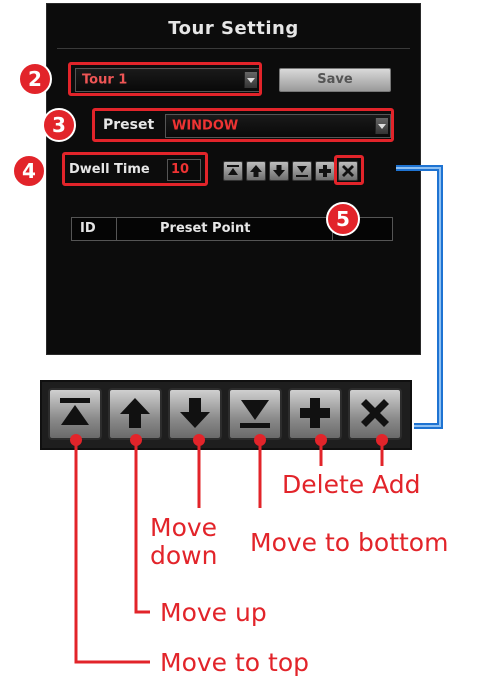 The image size is (490, 687). I want to click on label-move-down: Move down, so click(184, 541).